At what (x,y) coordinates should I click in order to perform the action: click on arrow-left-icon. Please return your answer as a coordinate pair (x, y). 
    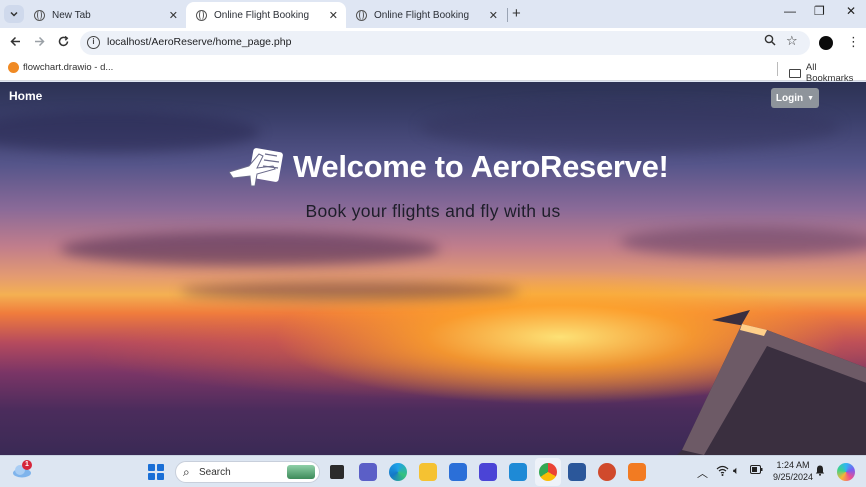
    Looking at the image, I should click on (15, 41).